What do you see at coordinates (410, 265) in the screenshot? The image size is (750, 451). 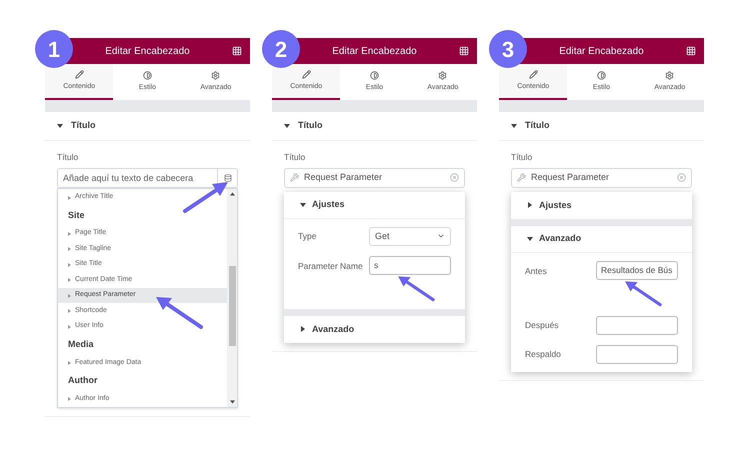 I see `text-input: s` at bounding box center [410, 265].